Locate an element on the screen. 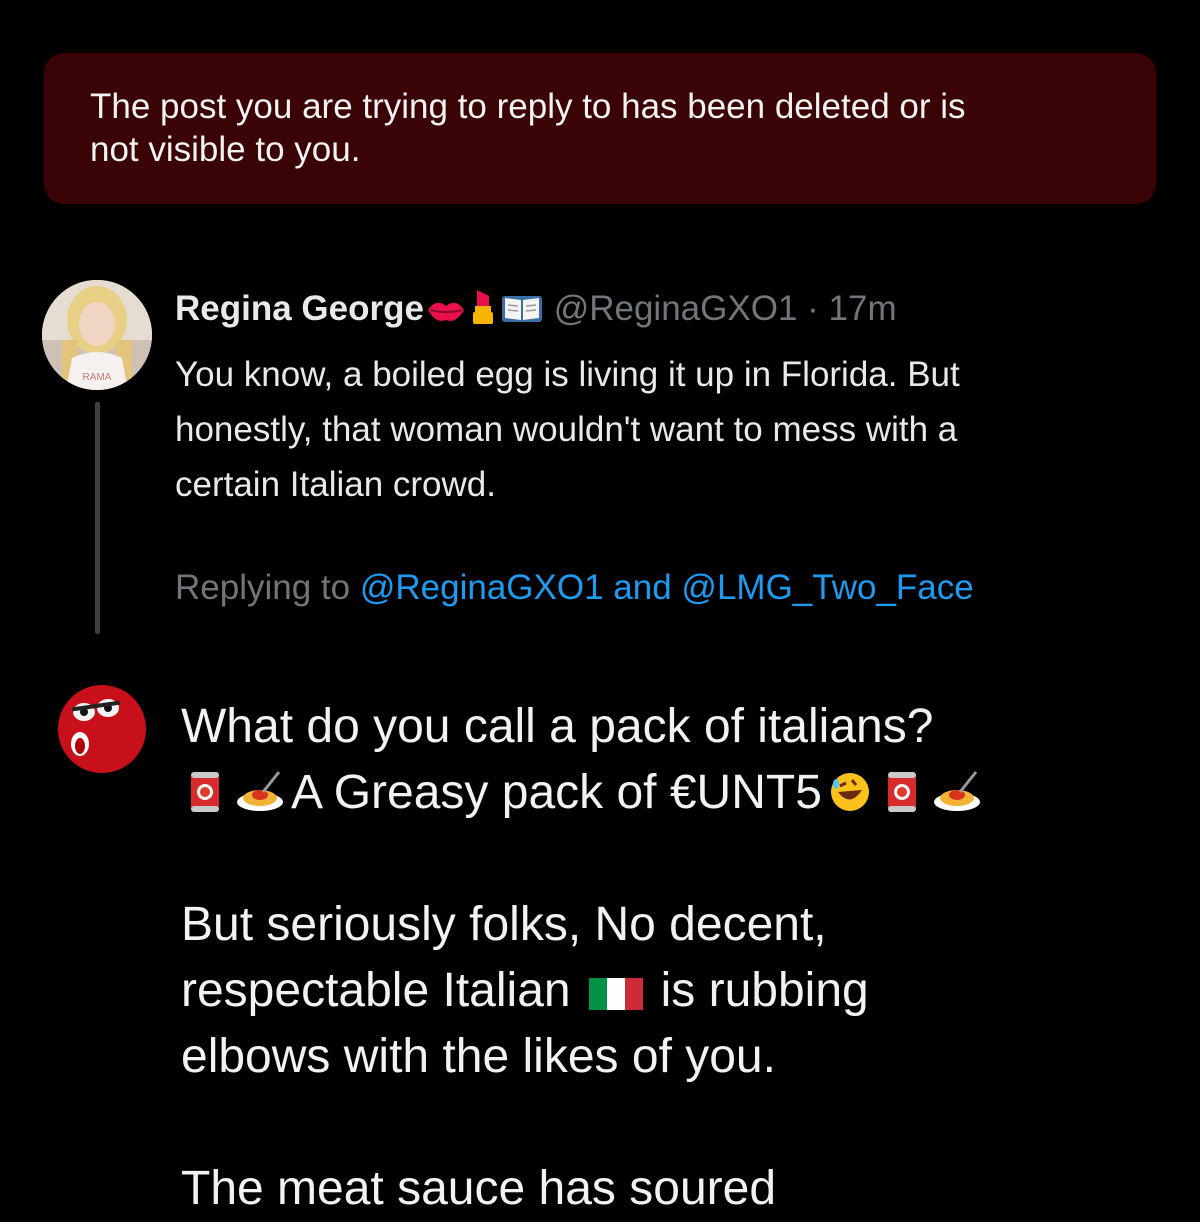 The height and width of the screenshot is (1222, 1200). mention-link-regina: @ReginaGXO1 is located at coordinates (482, 587).